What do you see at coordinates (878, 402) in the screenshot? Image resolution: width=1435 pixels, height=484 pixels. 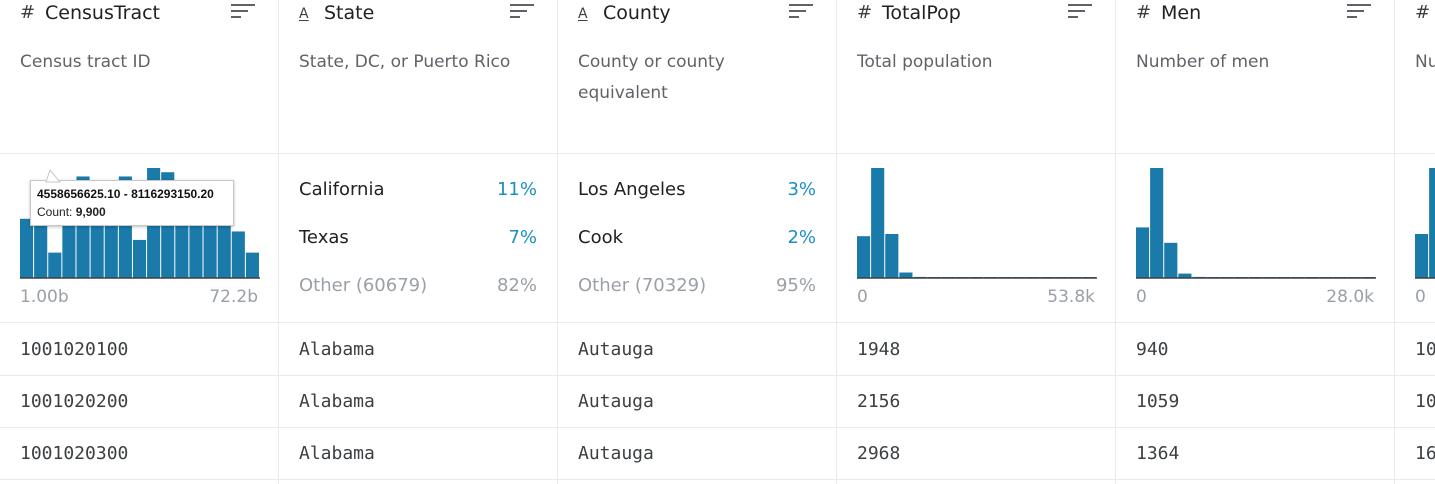 I see `table-cell: 2156` at bounding box center [878, 402].